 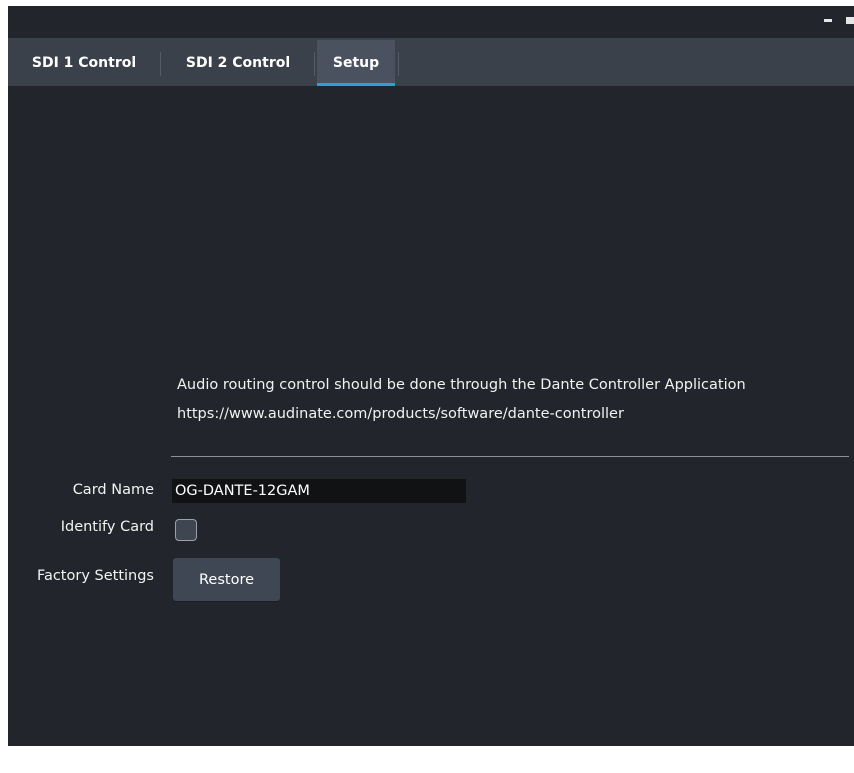 What do you see at coordinates (113, 490) in the screenshot?
I see `card-name-label: Card Name` at bounding box center [113, 490].